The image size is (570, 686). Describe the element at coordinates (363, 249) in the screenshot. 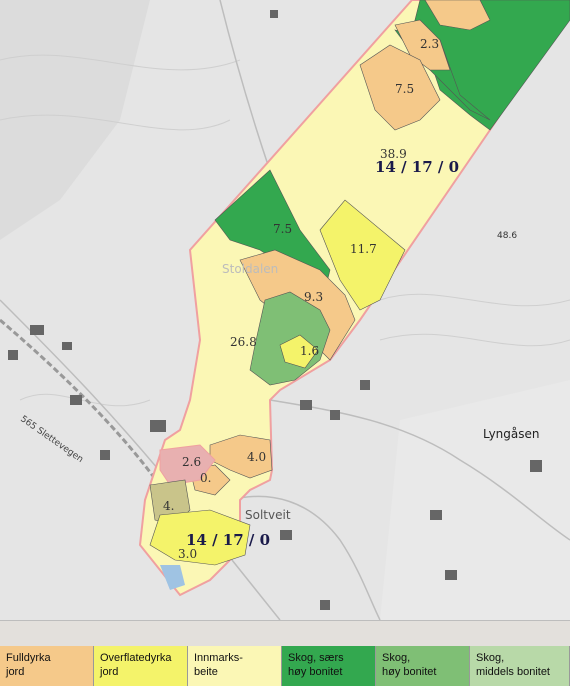

I see `area-label: 11.7` at that location.